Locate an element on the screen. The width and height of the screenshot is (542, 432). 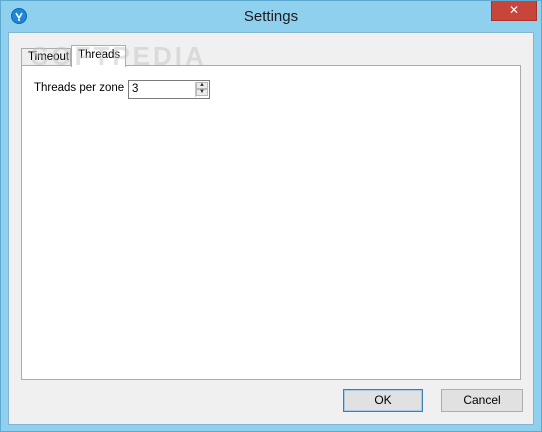
cancel-button: Cancel is located at coordinates (482, 400).